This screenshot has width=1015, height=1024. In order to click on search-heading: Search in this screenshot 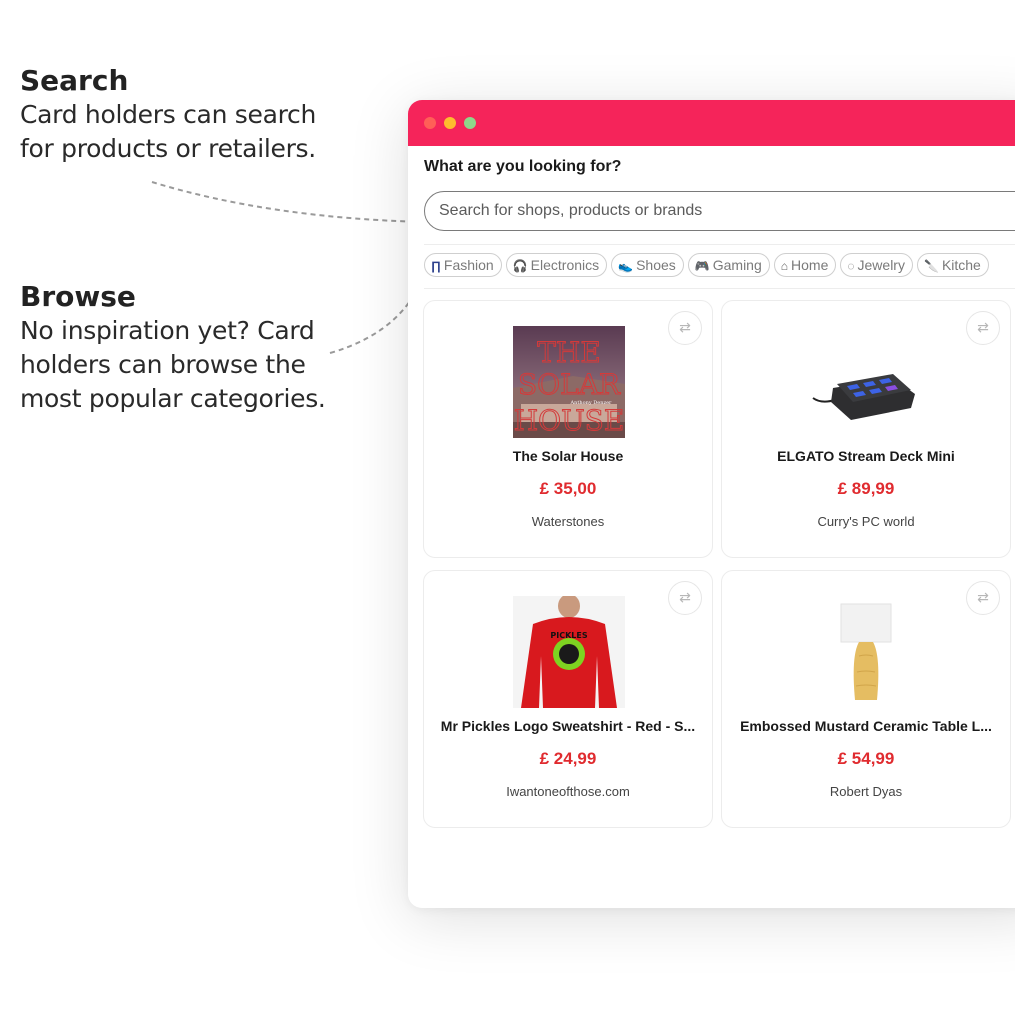, I will do `click(74, 80)`.